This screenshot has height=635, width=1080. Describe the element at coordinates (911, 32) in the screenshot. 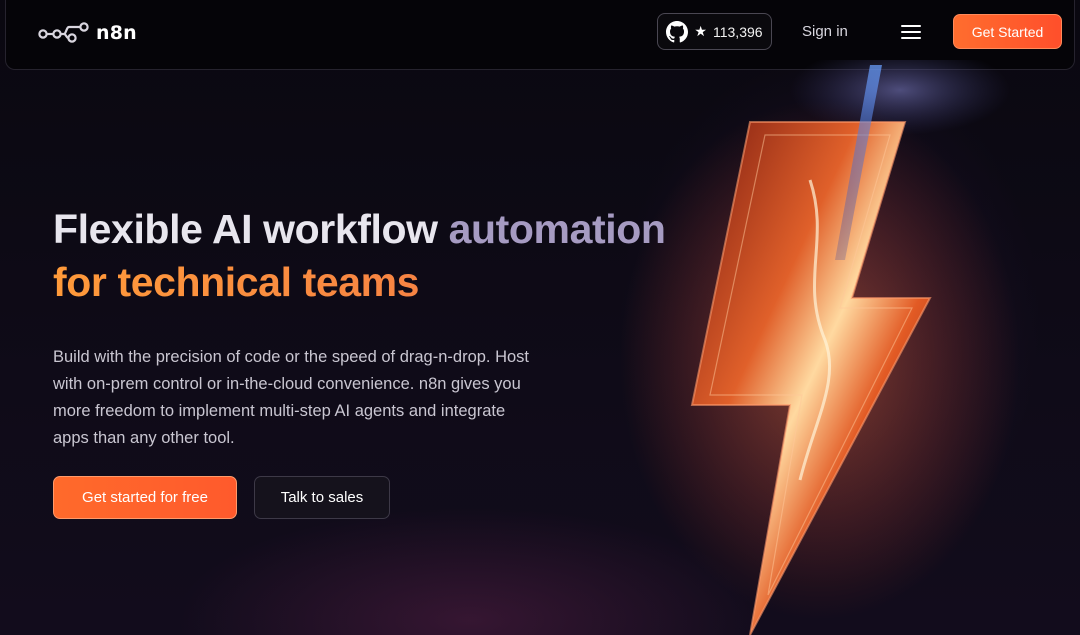

I see `hamburger-menu-icon` at that location.